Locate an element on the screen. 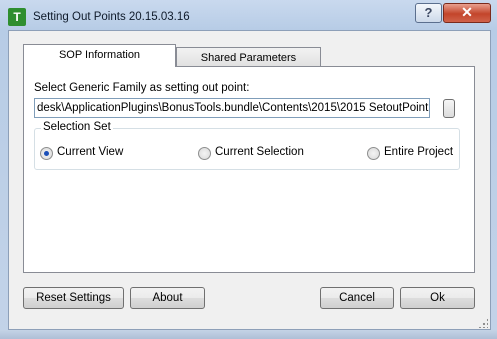 The height and width of the screenshot is (339, 497). radio-label: Current View is located at coordinates (90, 152).